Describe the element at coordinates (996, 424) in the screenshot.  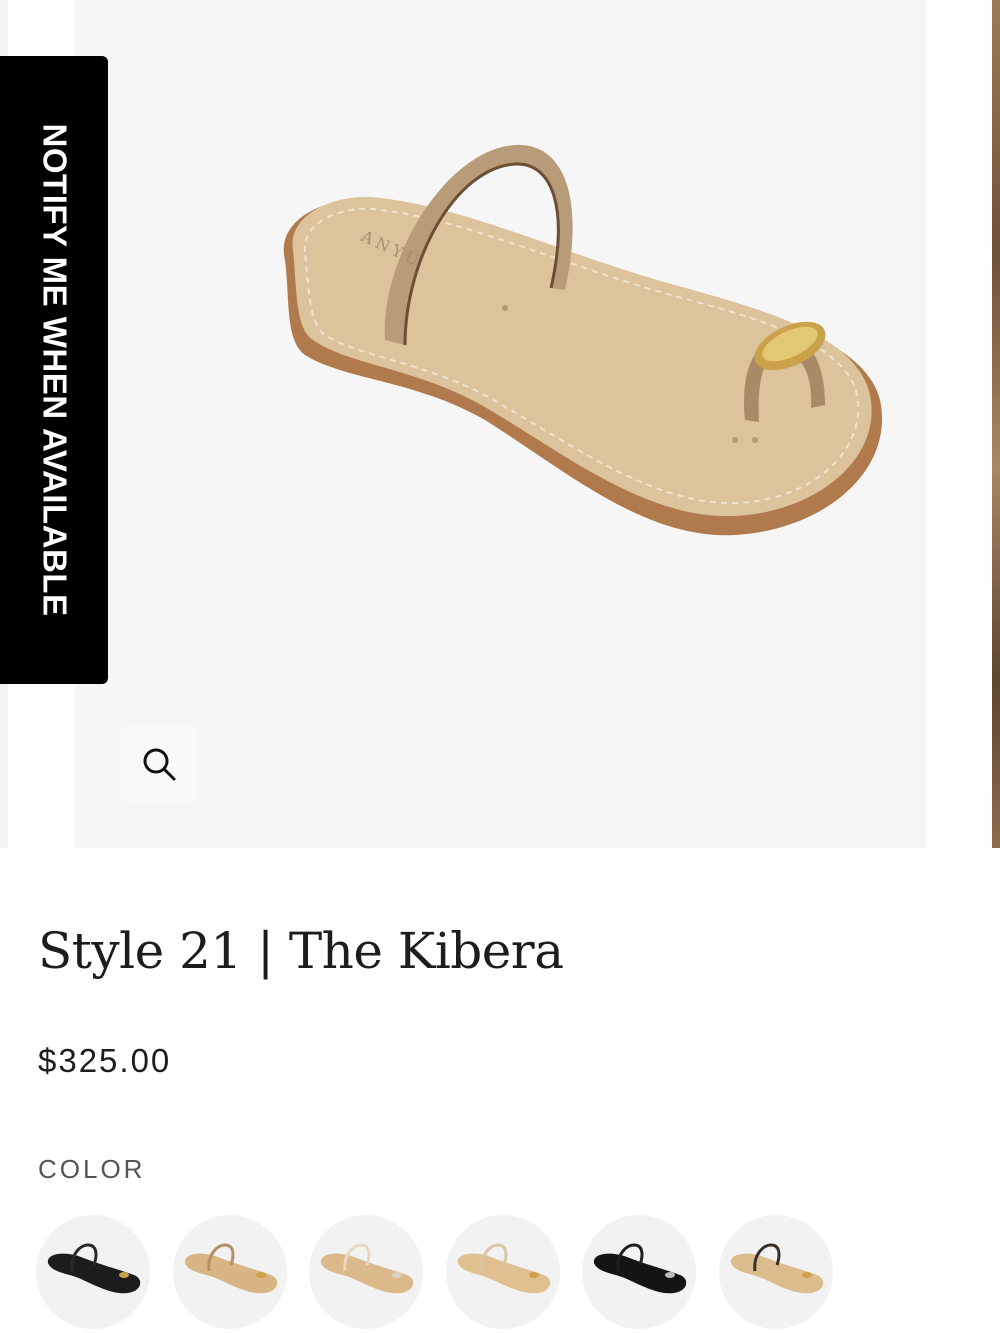
I see `next-image-peek` at that location.